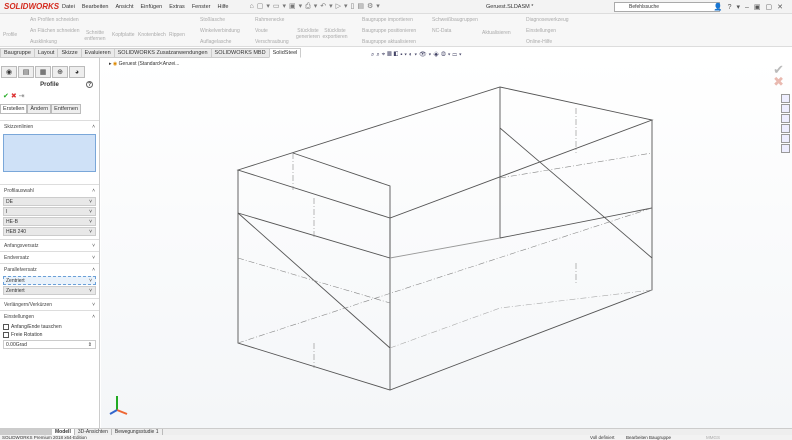  Describe the element at coordinates (28, 305) in the screenshot. I see `section-verlaengern: Verlängern/Verkürzen` at that location.